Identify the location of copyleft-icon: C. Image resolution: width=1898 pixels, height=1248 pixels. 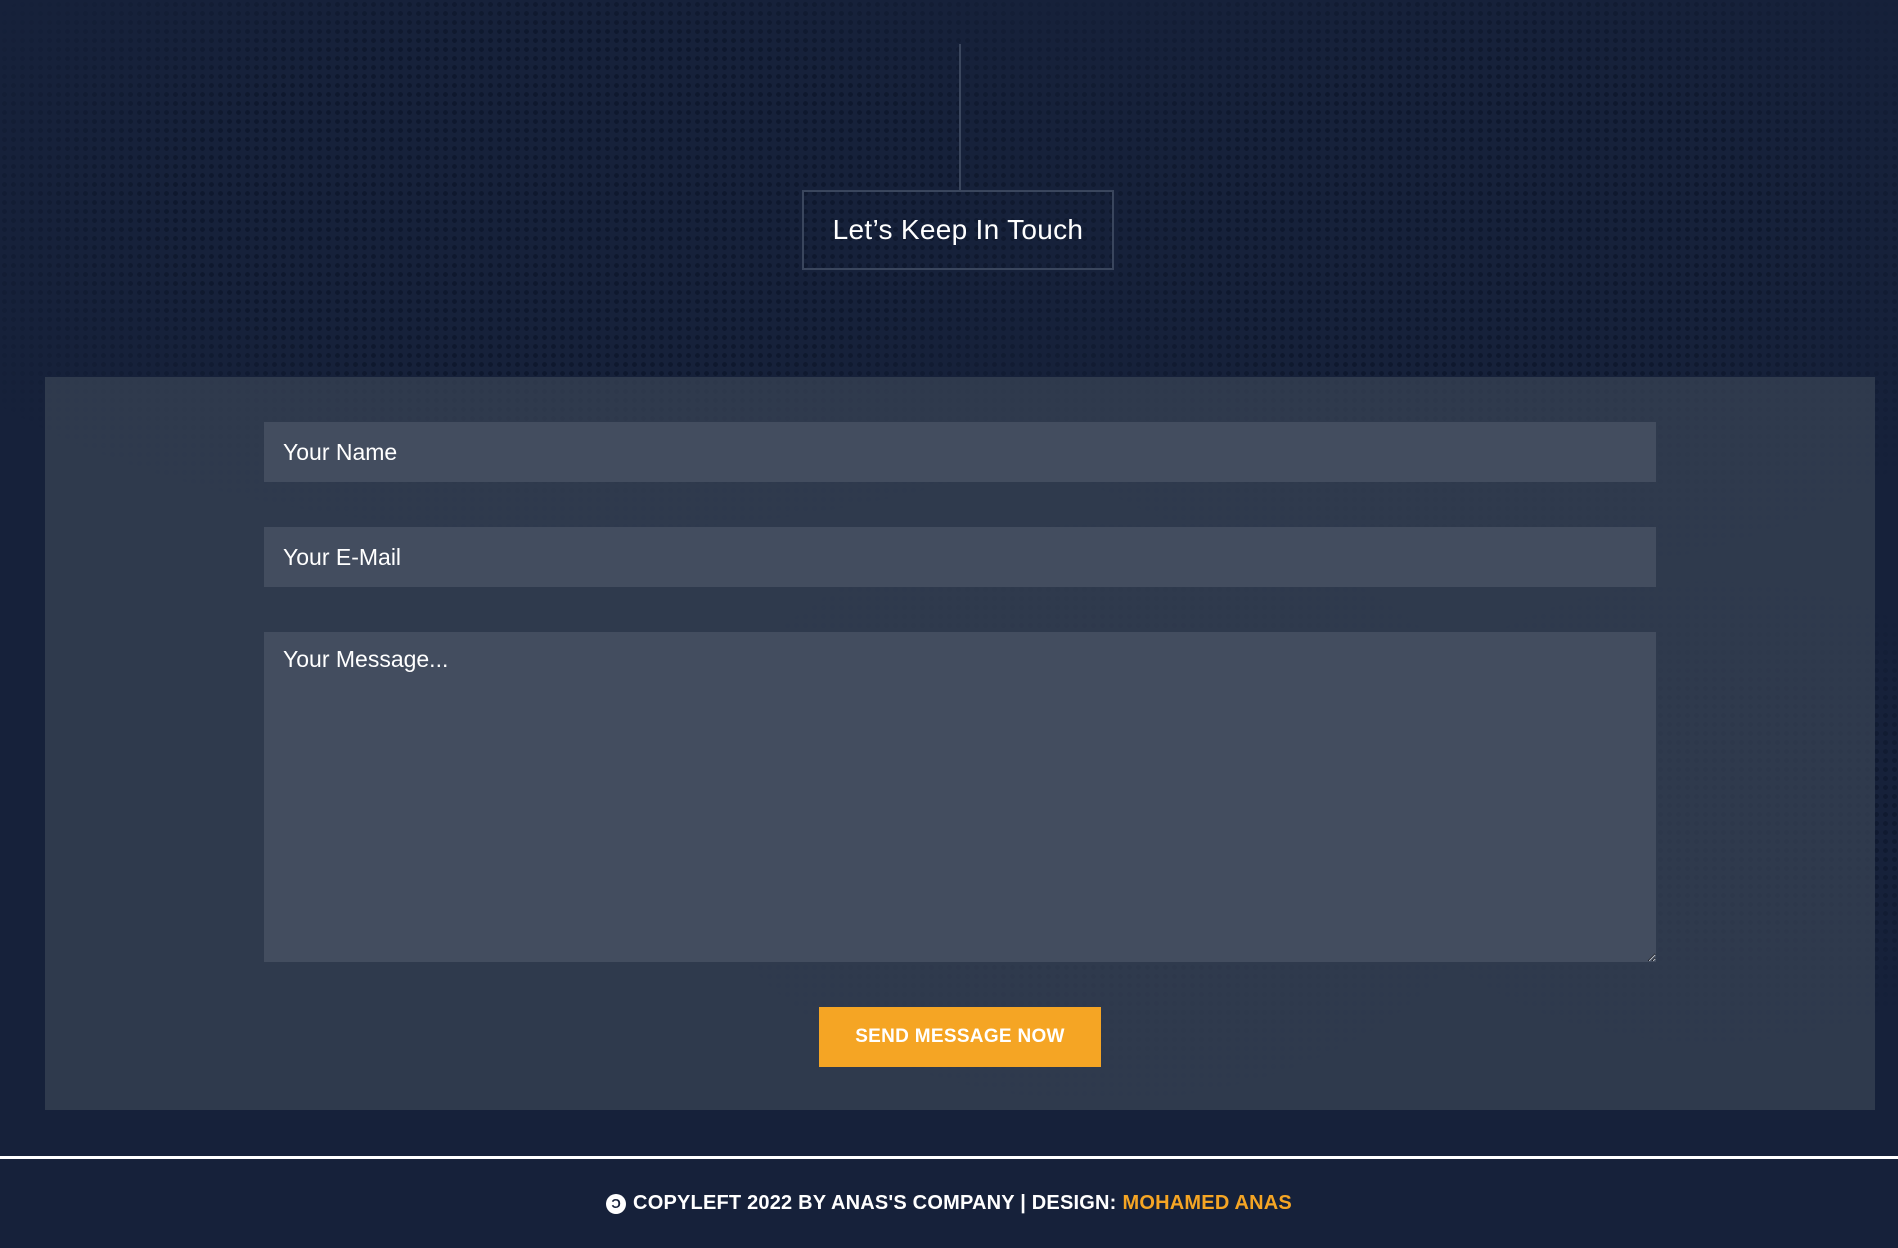
(616, 1203).